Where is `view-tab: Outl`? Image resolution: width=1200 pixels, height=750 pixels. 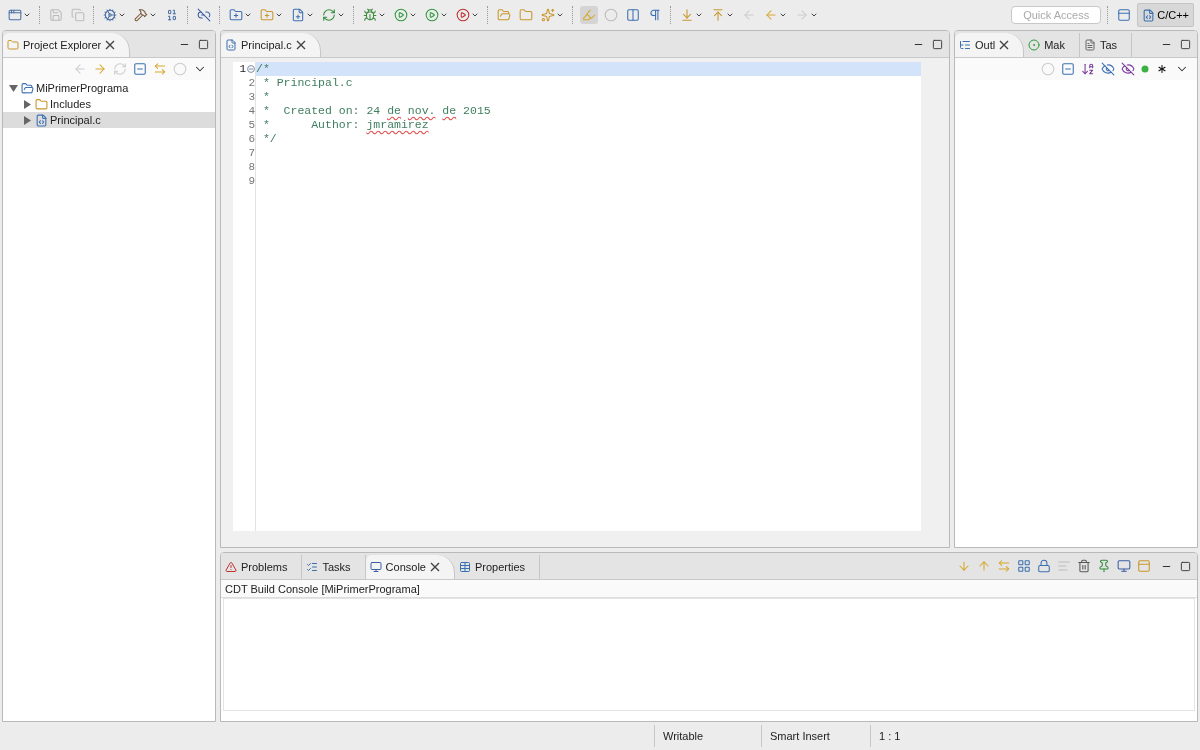
view-tab: Outl is located at coordinates (990, 45).